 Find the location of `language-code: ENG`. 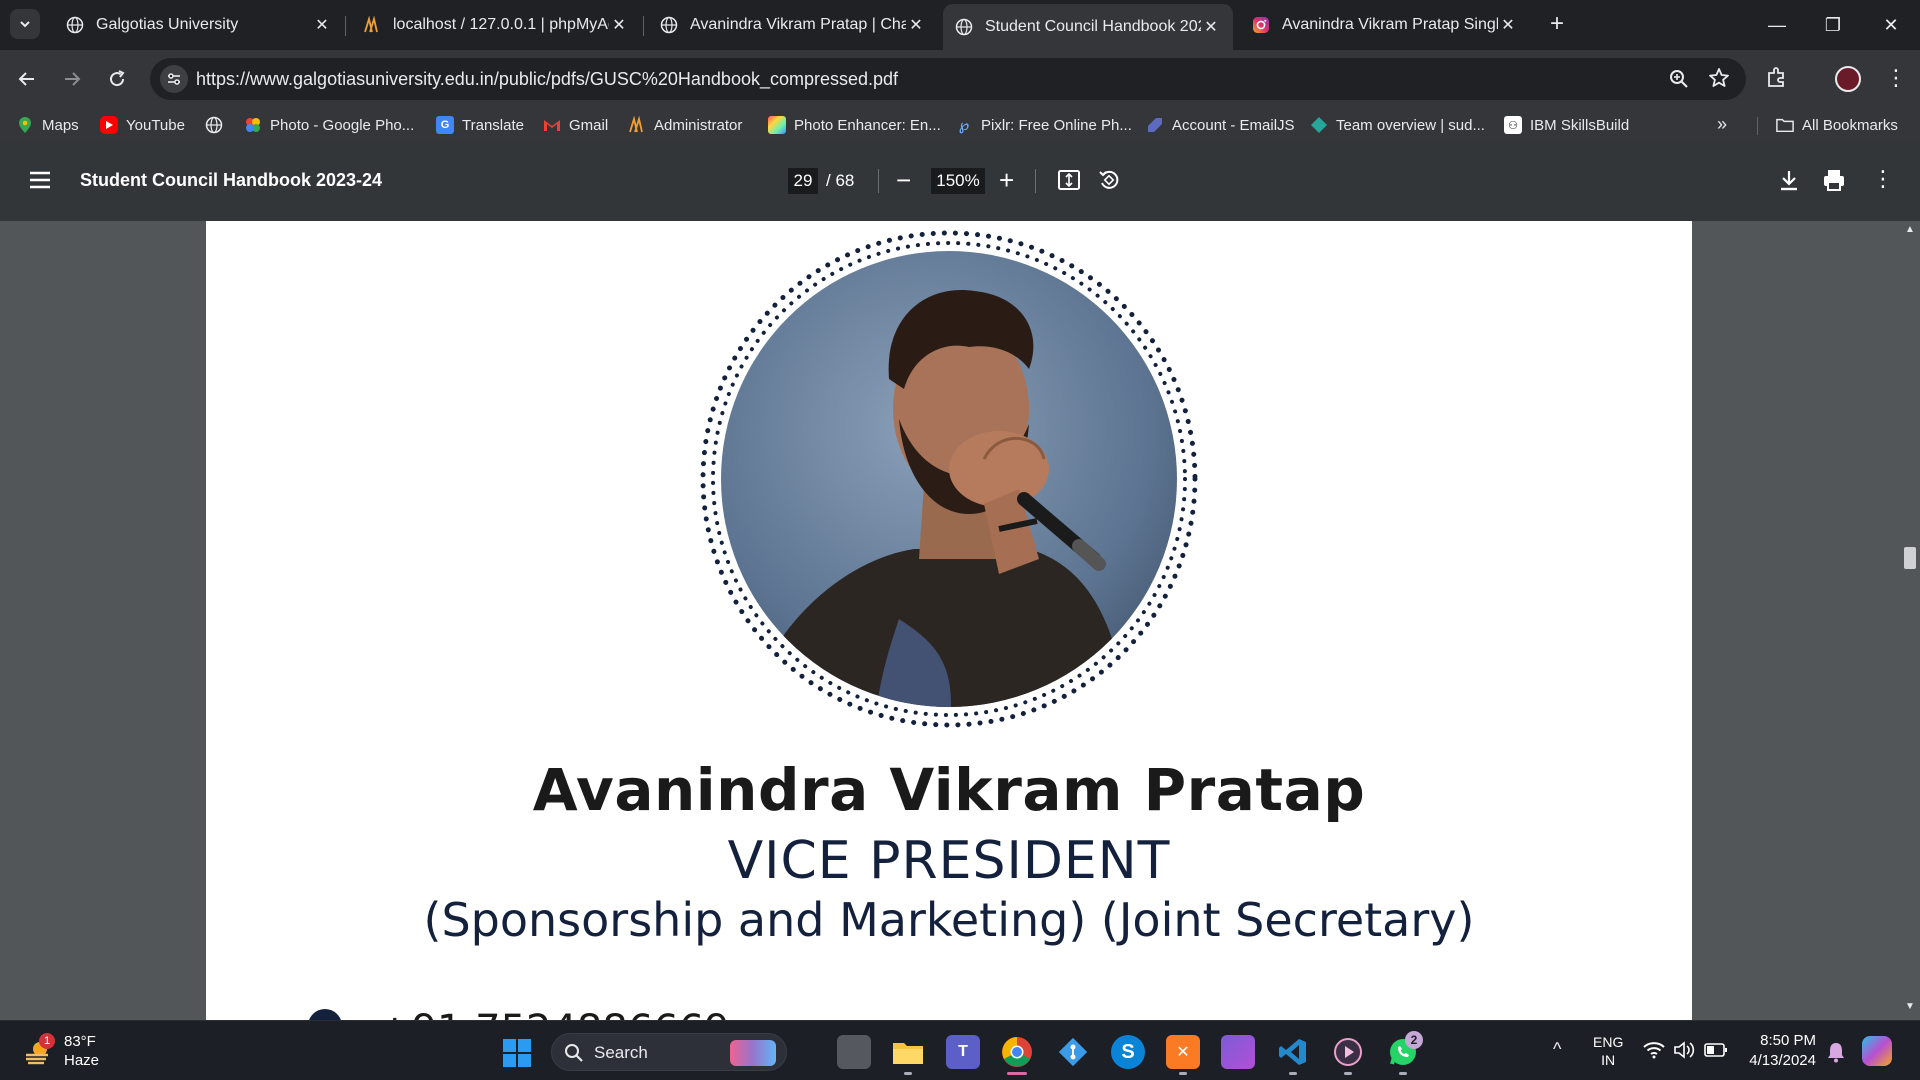

language-code: ENG is located at coordinates (1608, 1042).